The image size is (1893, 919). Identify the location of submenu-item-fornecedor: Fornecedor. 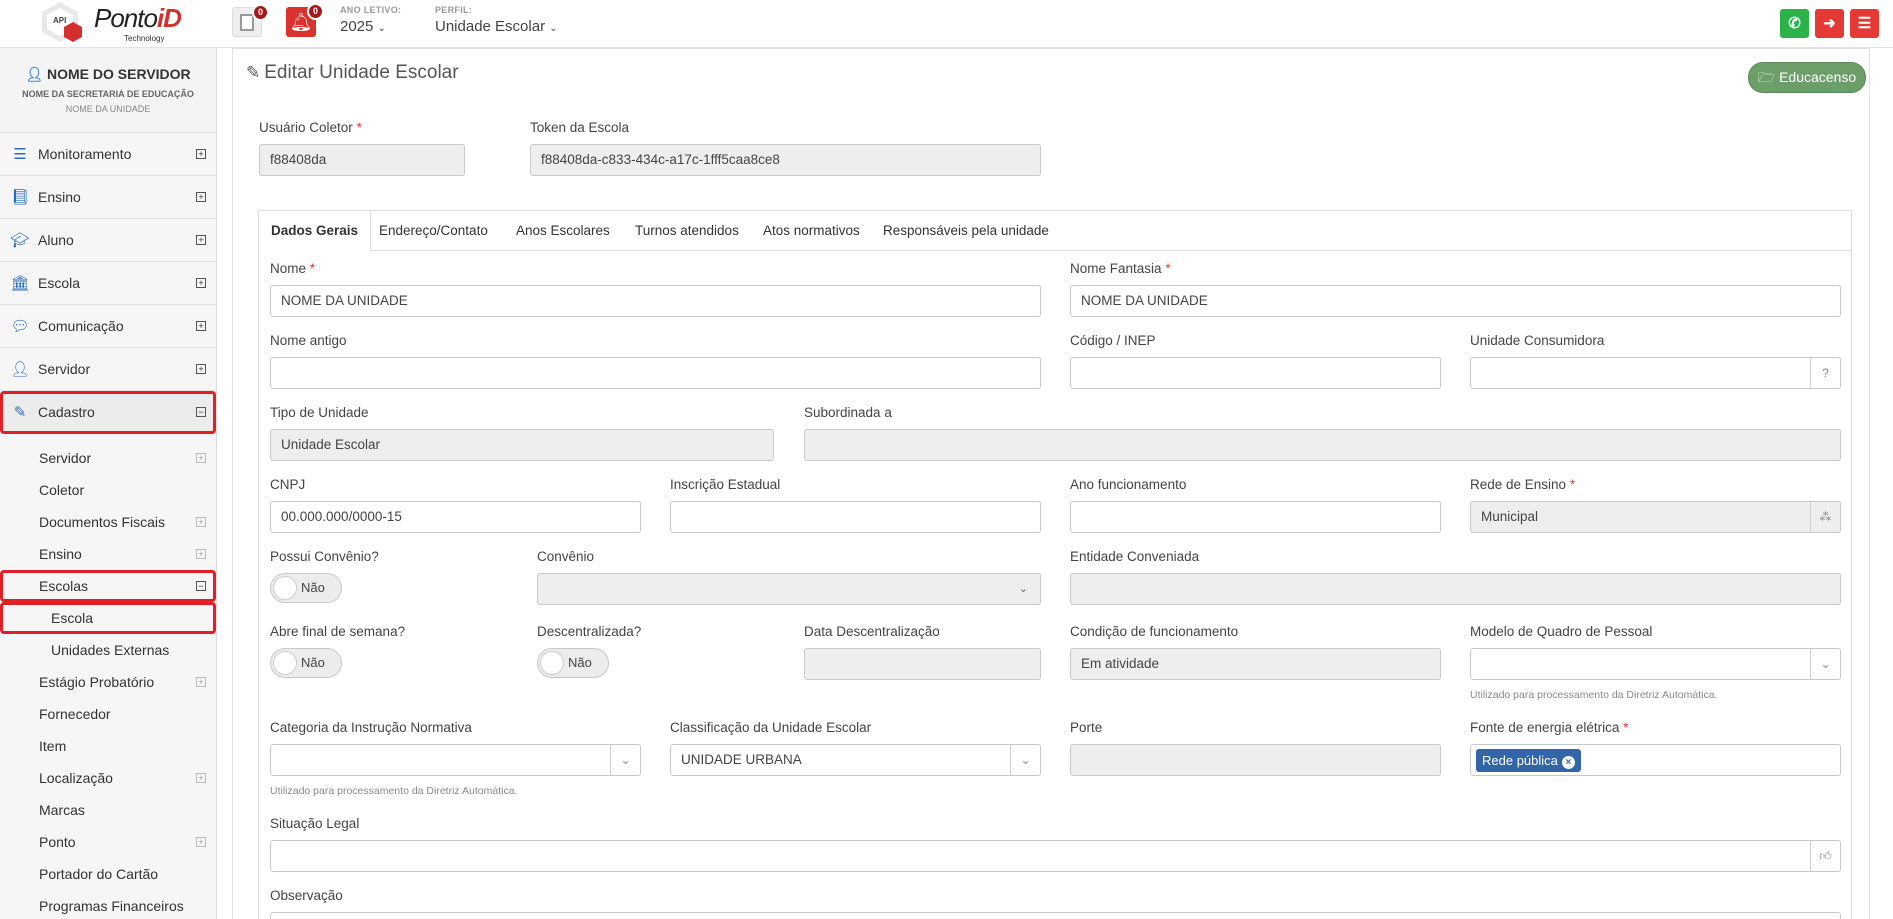
(108, 714).